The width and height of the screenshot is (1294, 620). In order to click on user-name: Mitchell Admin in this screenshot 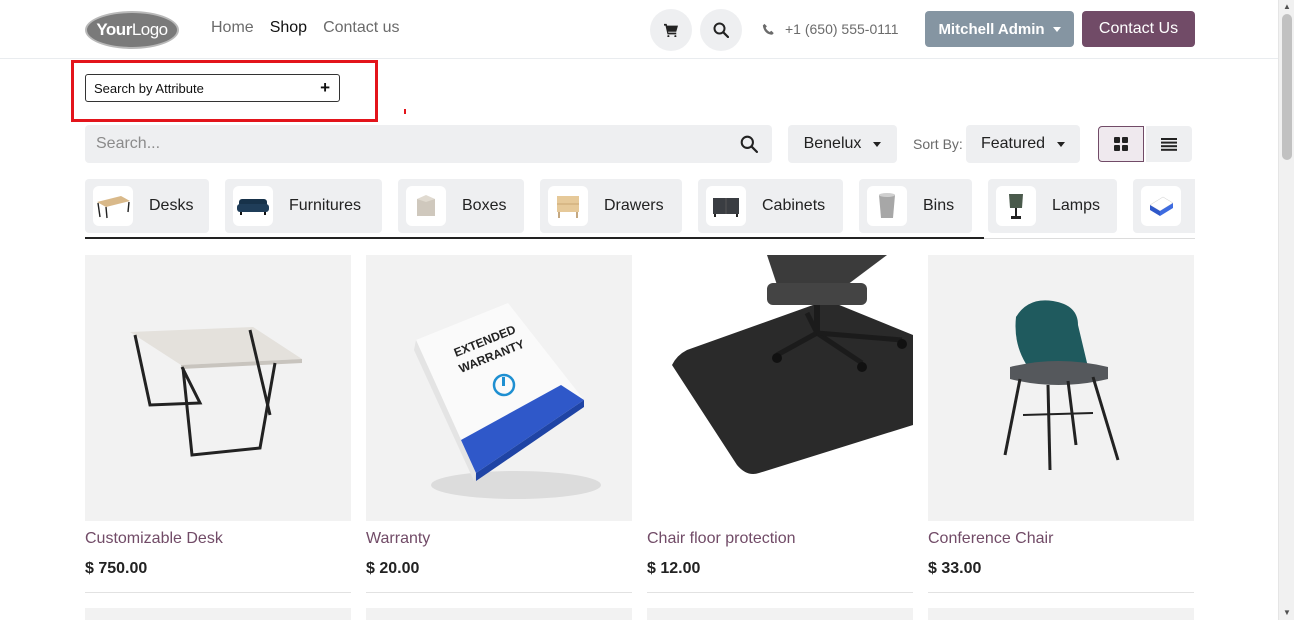, I will do `click(991, 29)`.